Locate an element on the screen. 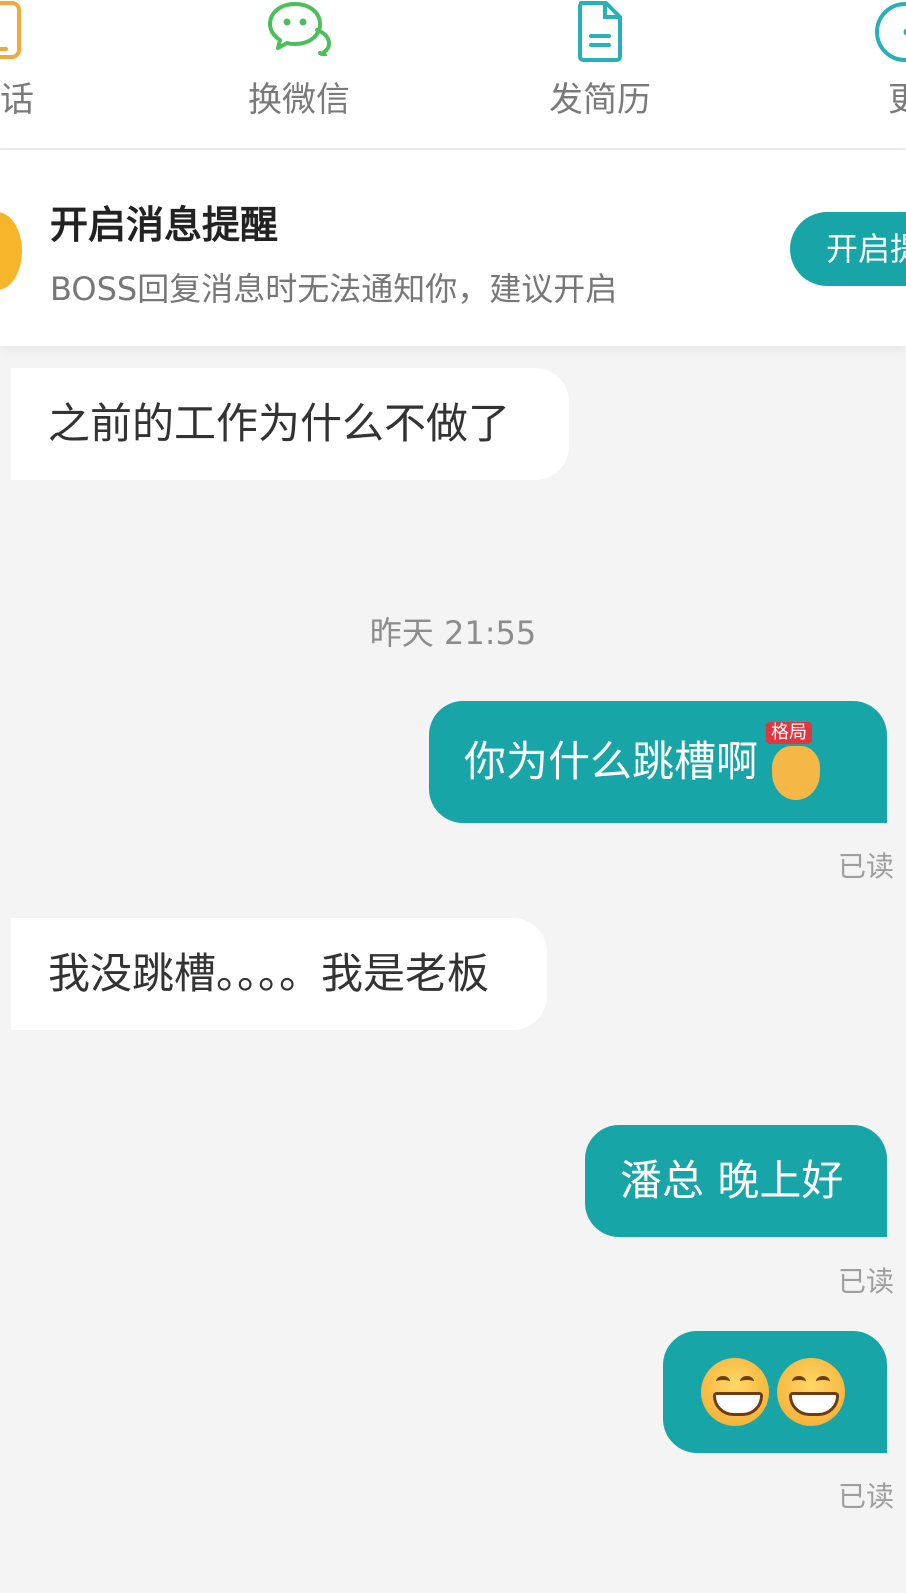  more-icon is located at coordinates (890, 32).